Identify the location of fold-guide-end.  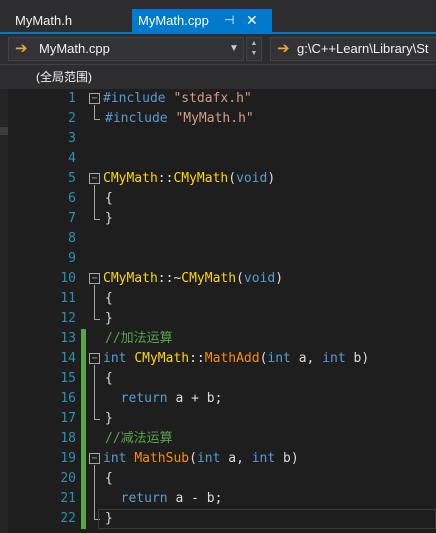
(97, 219).